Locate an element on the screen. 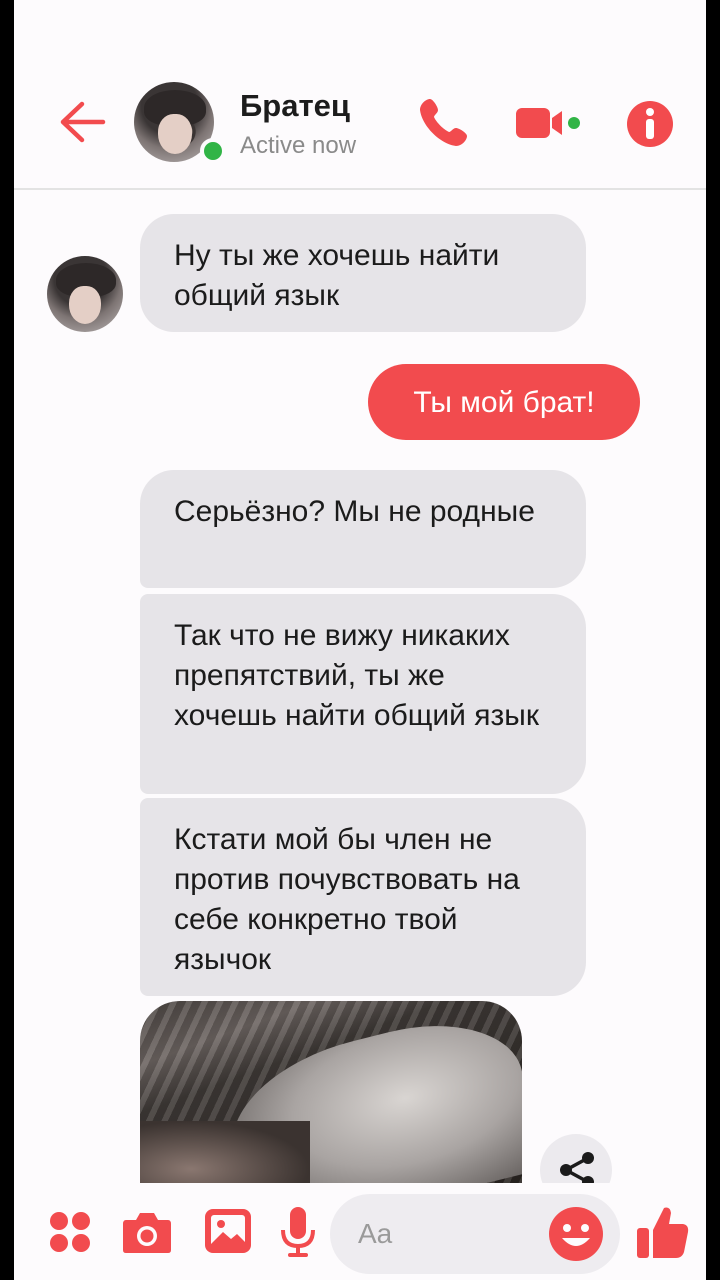  contact-name: Братец is located at coordinates (295, 106).